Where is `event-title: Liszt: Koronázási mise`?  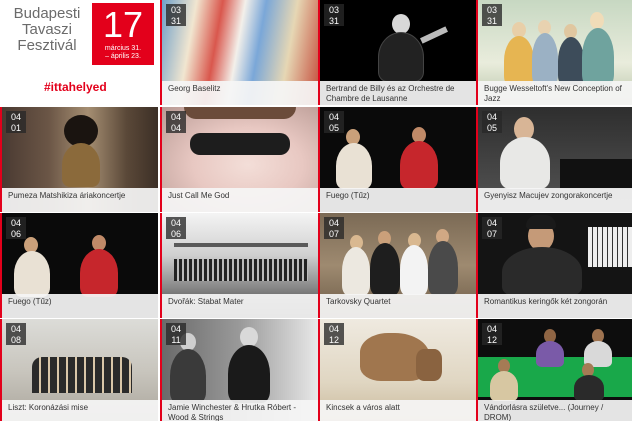 event-title: Liszt: Koronázási mise is located at coordinates (80, 410).